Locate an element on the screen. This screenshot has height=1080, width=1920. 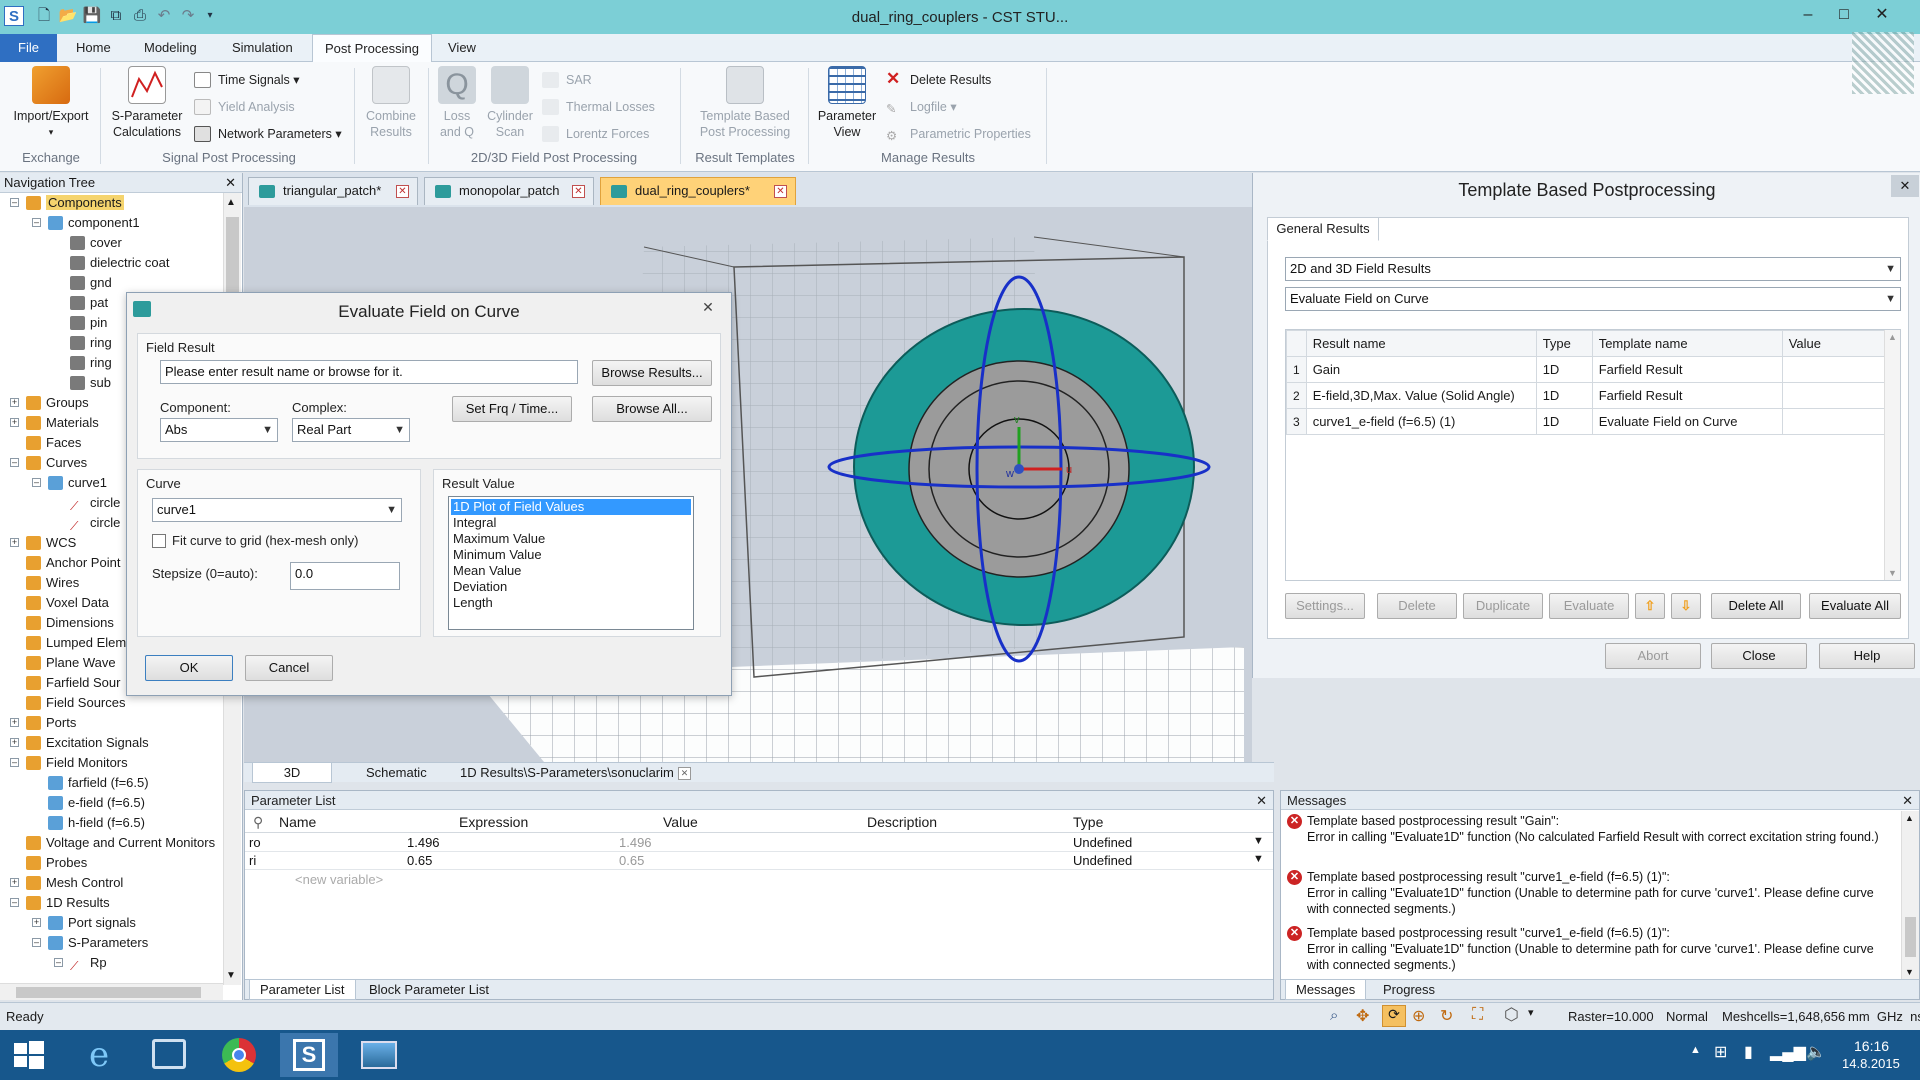
tree-item: – curve1 is located at coordinates (69, 483).